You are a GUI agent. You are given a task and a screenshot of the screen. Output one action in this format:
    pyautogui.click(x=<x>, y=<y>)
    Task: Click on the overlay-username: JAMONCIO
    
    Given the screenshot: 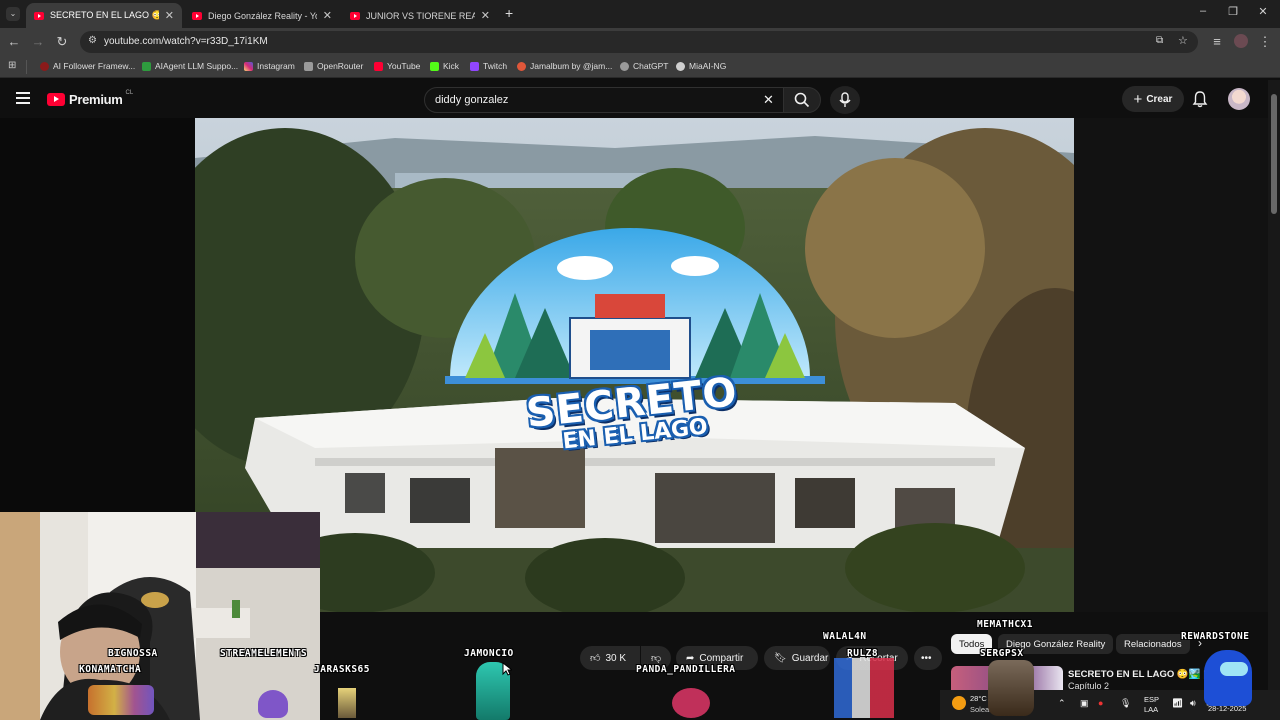 What is the action you would take?
    pyautogui.click(x=489, y=653)
    